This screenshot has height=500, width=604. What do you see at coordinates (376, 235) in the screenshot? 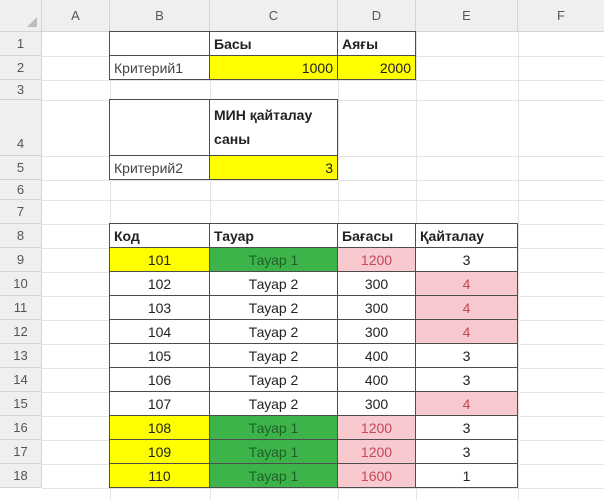
I see `table-header-price: Бағасы` at bounding box center [376, 235].